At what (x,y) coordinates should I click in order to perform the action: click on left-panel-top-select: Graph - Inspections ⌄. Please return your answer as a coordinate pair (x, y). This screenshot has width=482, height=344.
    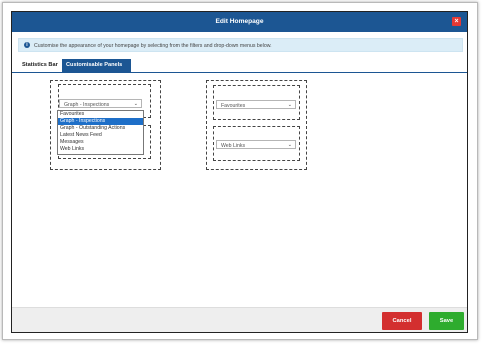
    Looking at the image, I should click on (100, 103).